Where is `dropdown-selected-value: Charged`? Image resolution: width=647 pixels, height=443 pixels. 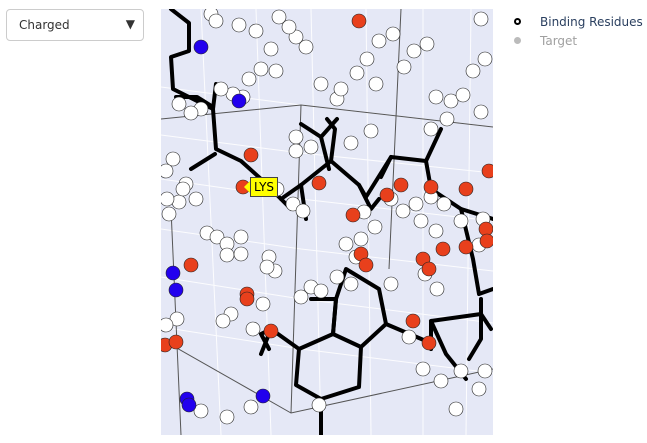
dropdown-selected-value: Charged is located at coordinates (44, 25).